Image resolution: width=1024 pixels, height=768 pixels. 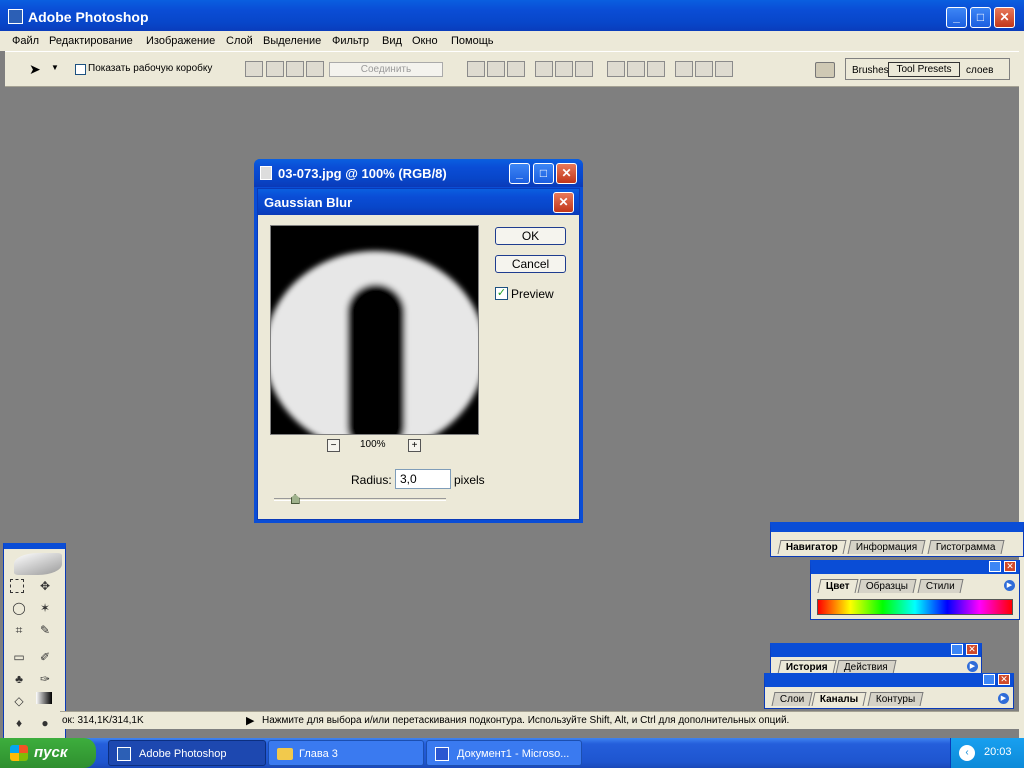 I want to click on path-intersect-icon, so click(x=295, y=69).